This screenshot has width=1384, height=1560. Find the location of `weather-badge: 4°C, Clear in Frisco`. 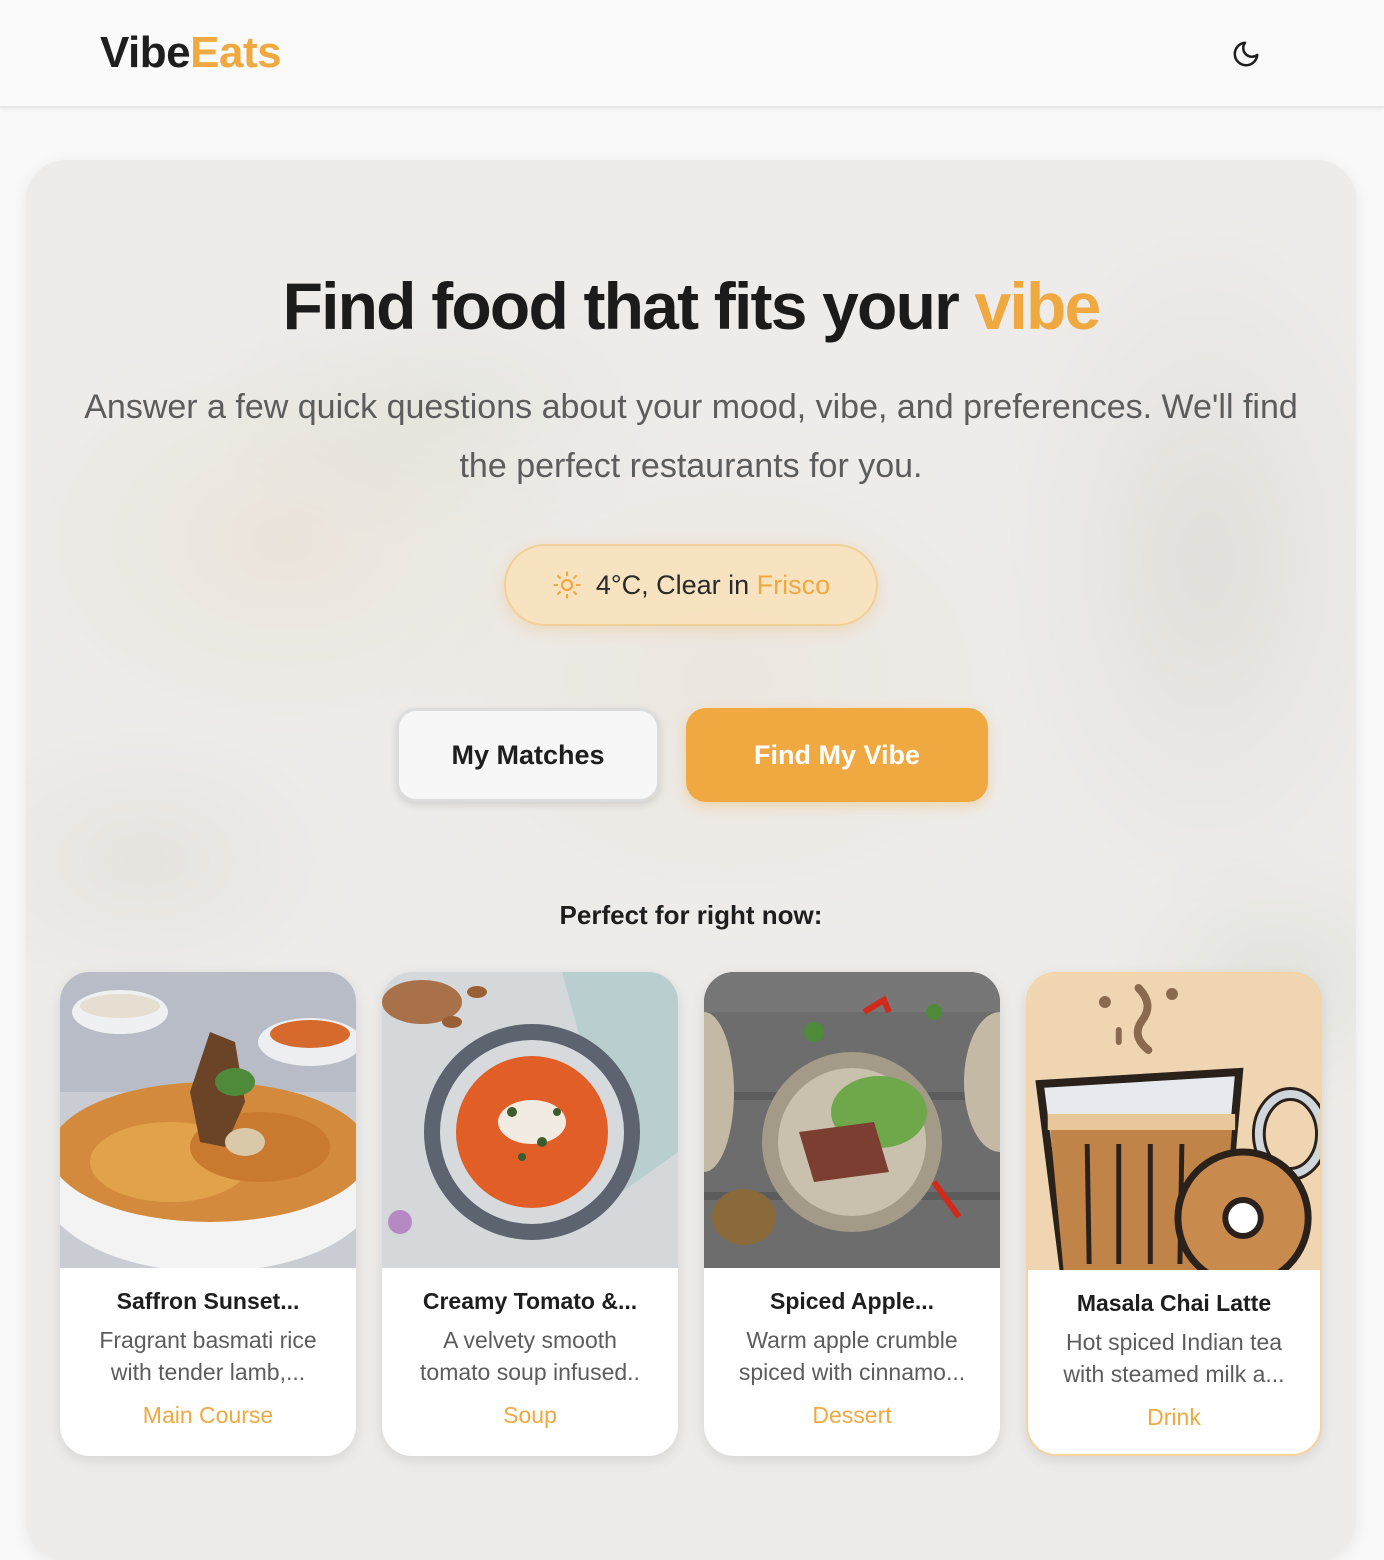

weather-badge: 4°C, Clear in Frisco is located at coordinates (691, 585).